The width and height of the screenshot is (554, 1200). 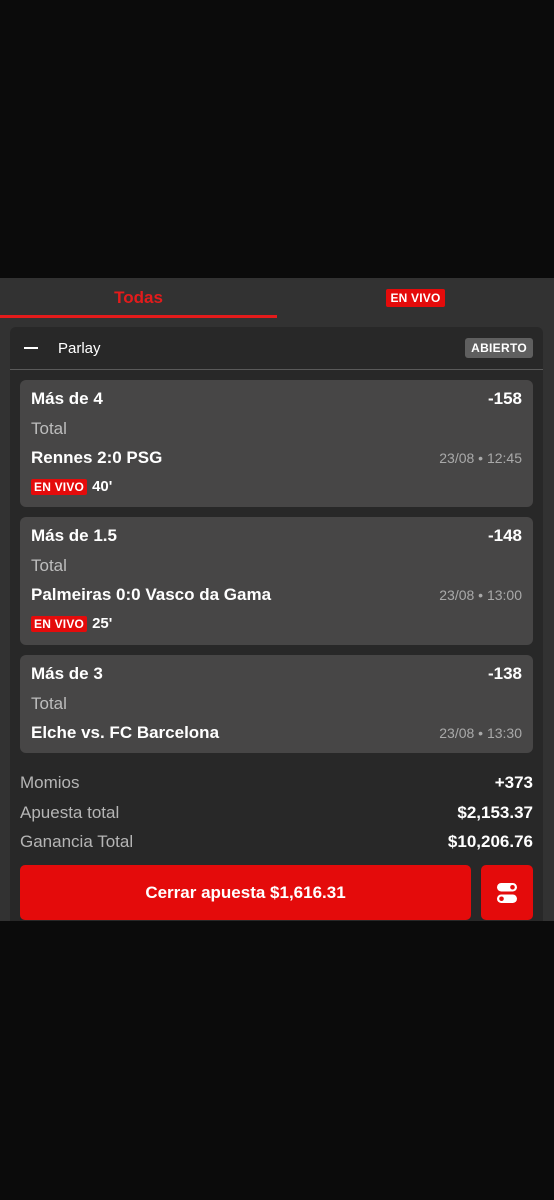 I want to click on leg-live-status: EN VIVO 40', so click(x=71, y=486).